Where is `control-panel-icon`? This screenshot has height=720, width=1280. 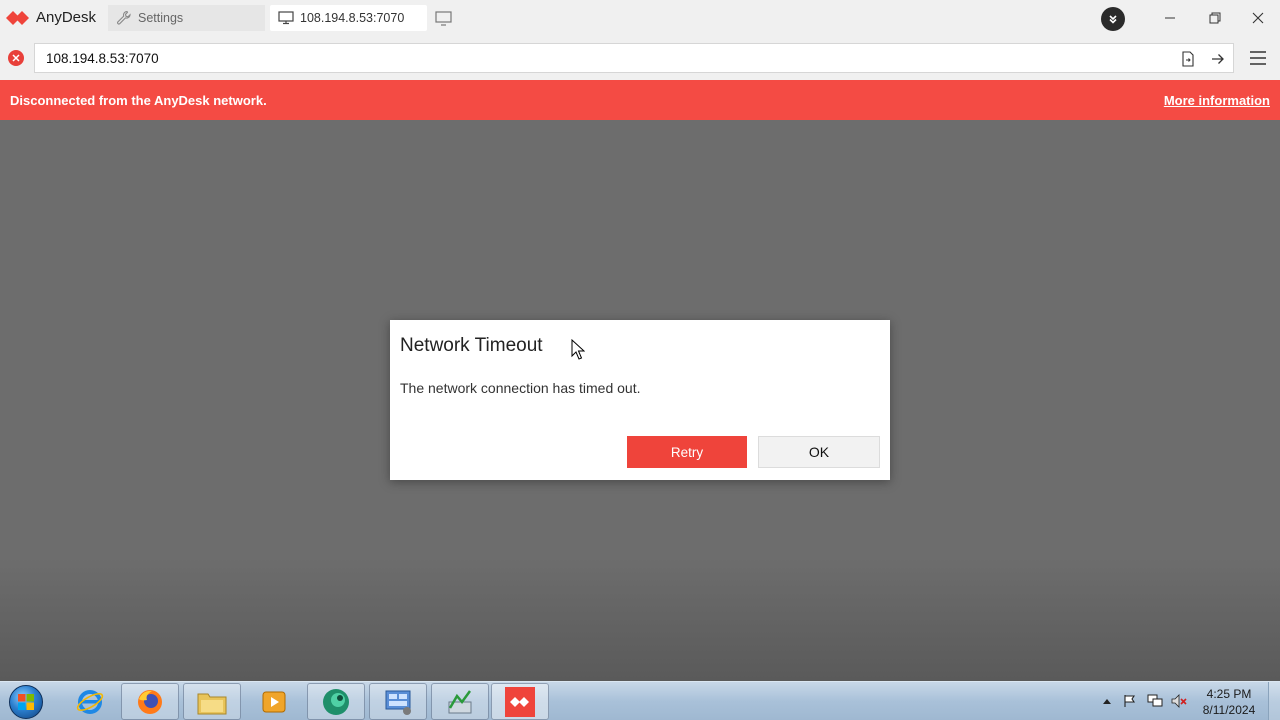 control-panel-icon is located at coordinates (398, 702).